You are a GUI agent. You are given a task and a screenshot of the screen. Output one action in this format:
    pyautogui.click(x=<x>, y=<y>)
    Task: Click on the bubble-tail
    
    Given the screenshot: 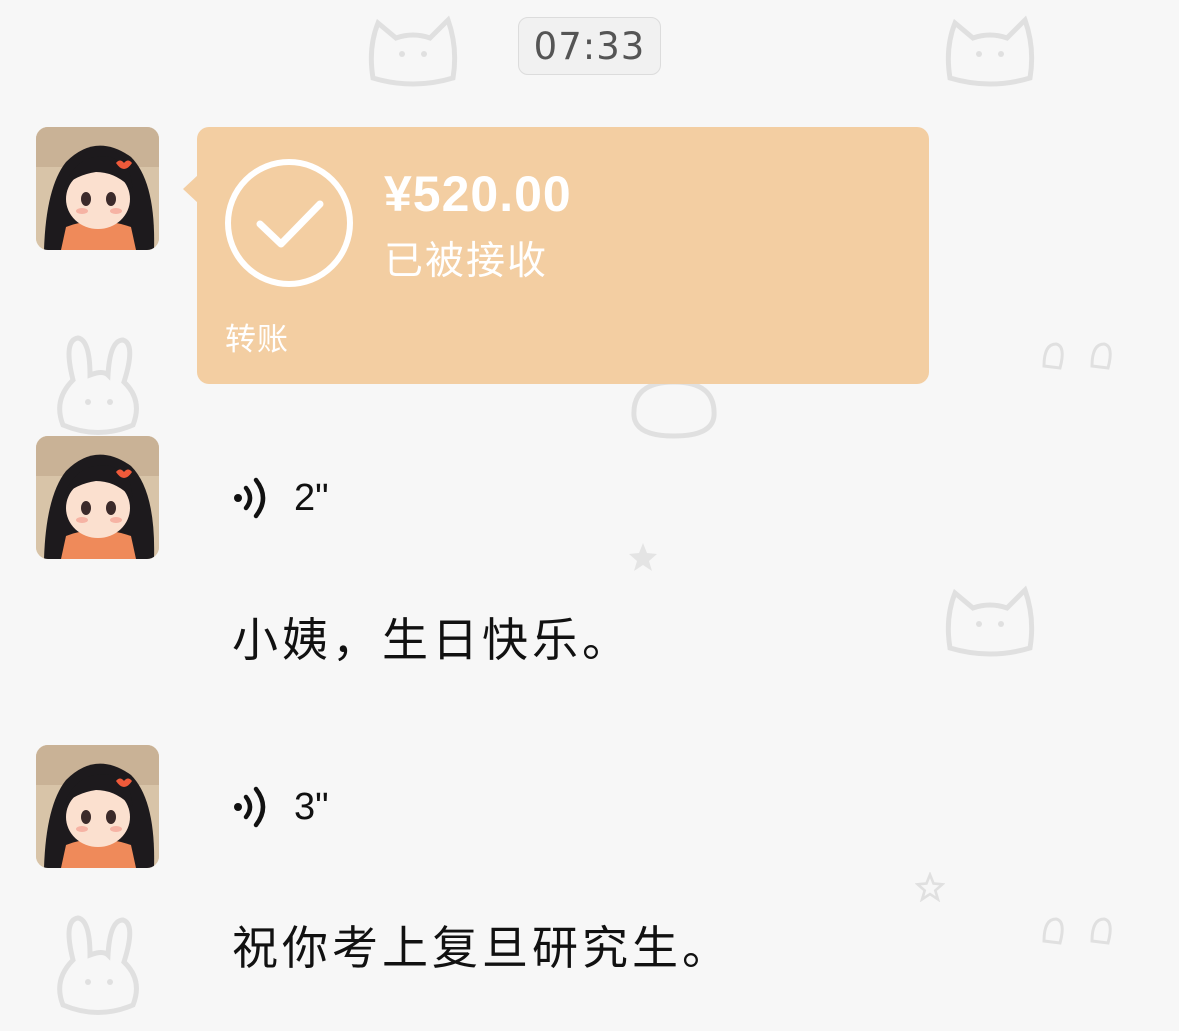 What is the action you would take?
    pyautogui.click(x=190, y=189)
    